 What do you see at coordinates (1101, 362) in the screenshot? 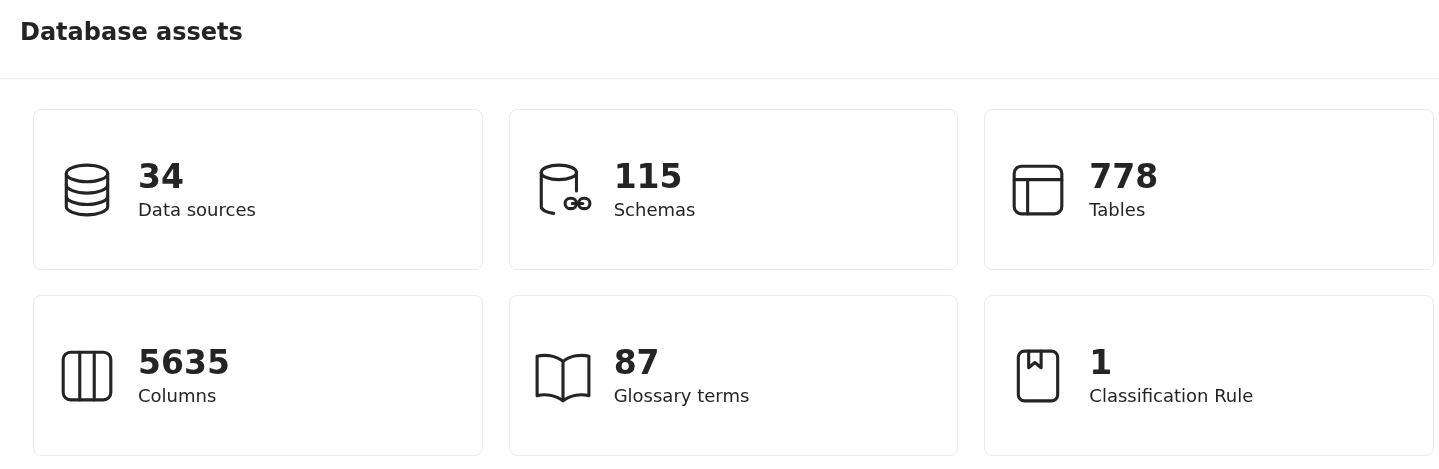
I see `asset-count: 1` at bounding box center [1101, 362].